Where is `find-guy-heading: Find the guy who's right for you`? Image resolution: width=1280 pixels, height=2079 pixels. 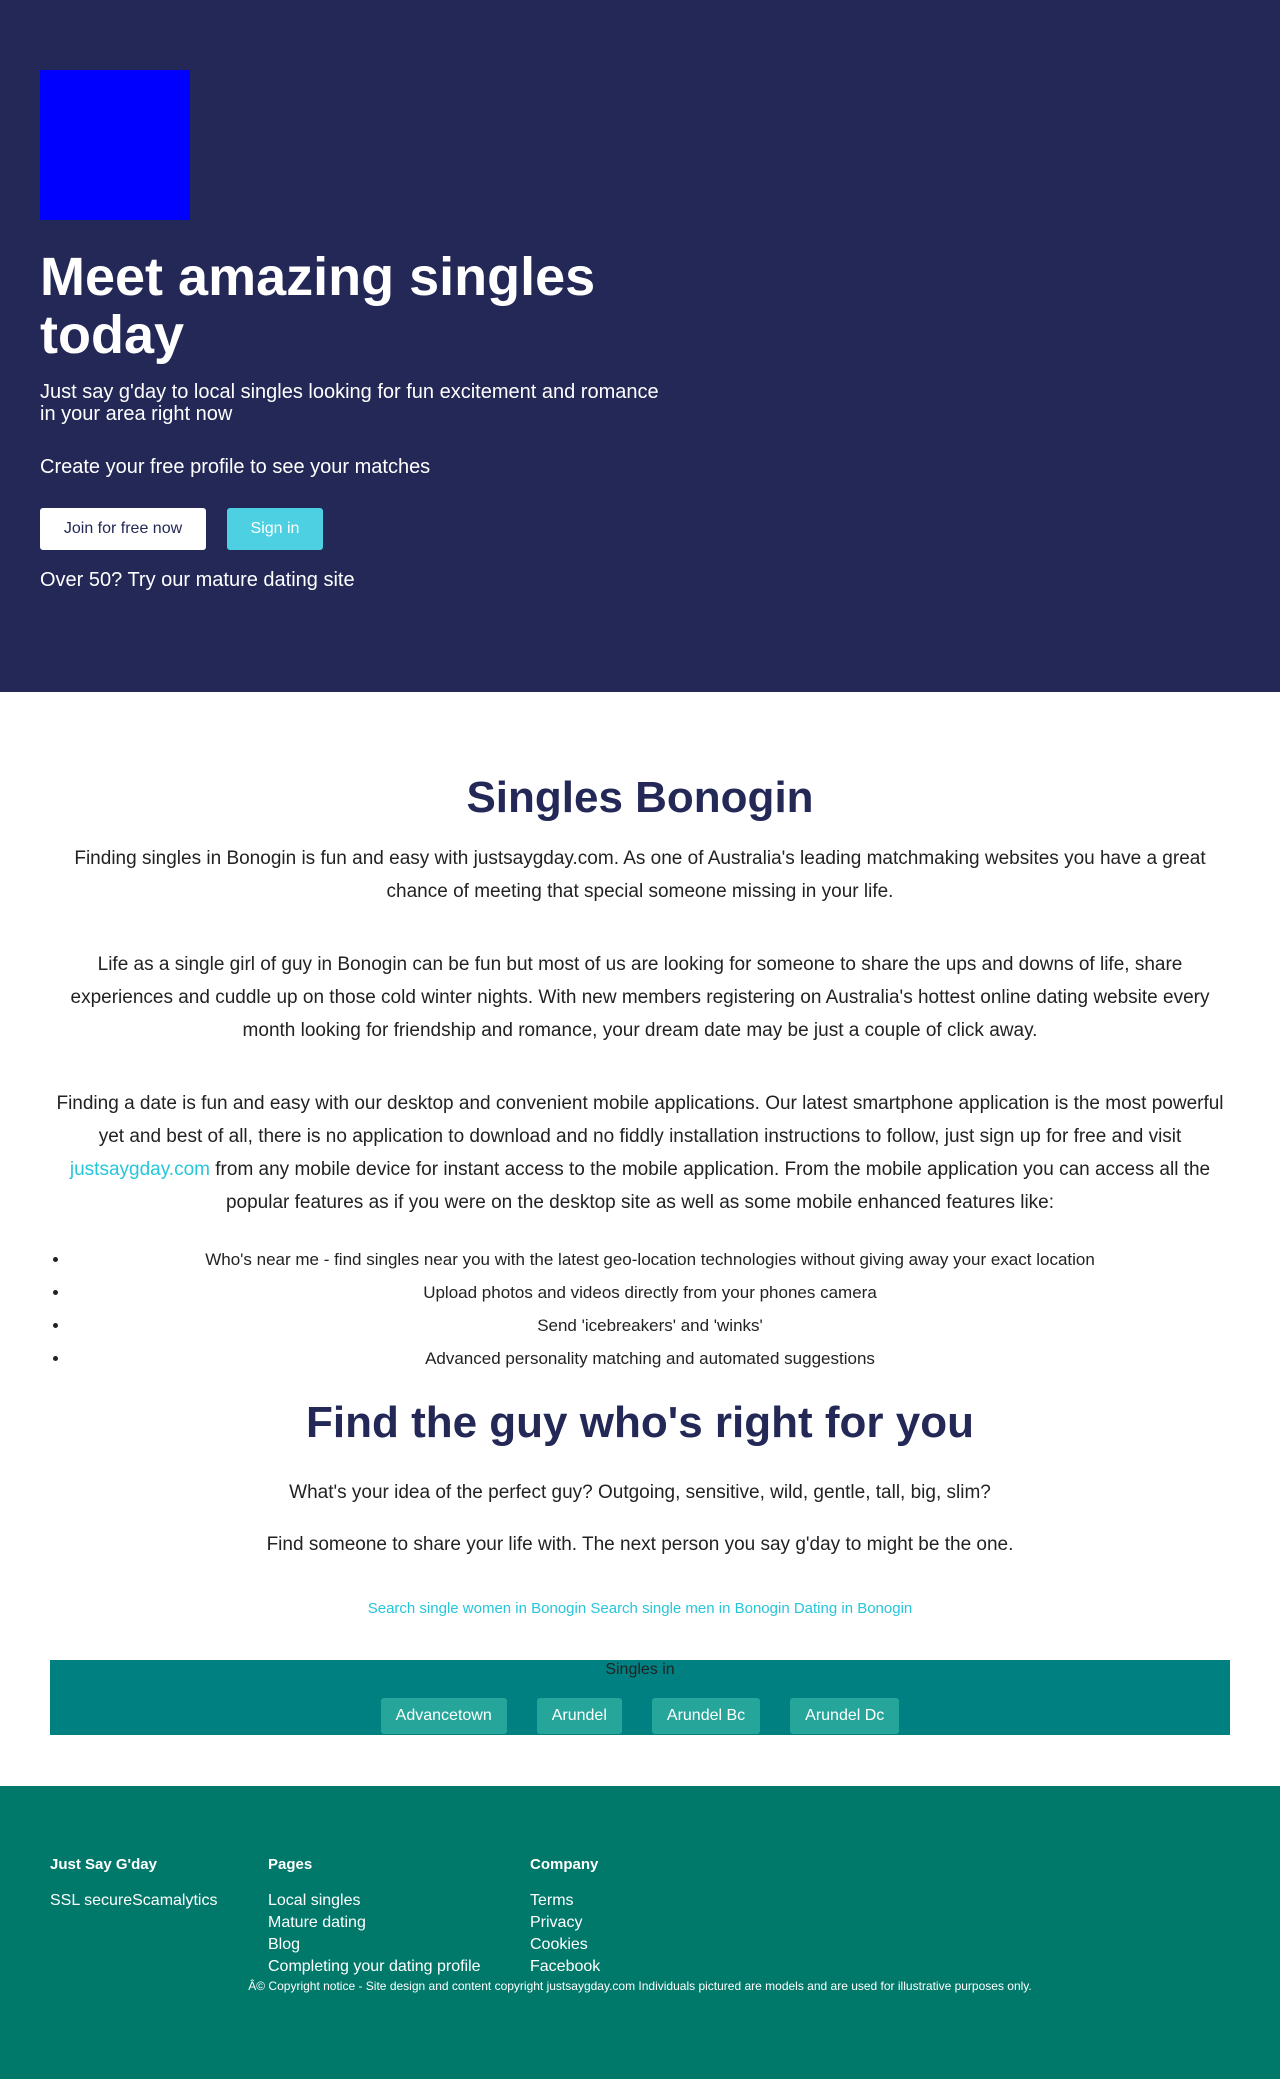 find-guy-heading: Find the guy who's right for you is located at coordinates (640, 1422).